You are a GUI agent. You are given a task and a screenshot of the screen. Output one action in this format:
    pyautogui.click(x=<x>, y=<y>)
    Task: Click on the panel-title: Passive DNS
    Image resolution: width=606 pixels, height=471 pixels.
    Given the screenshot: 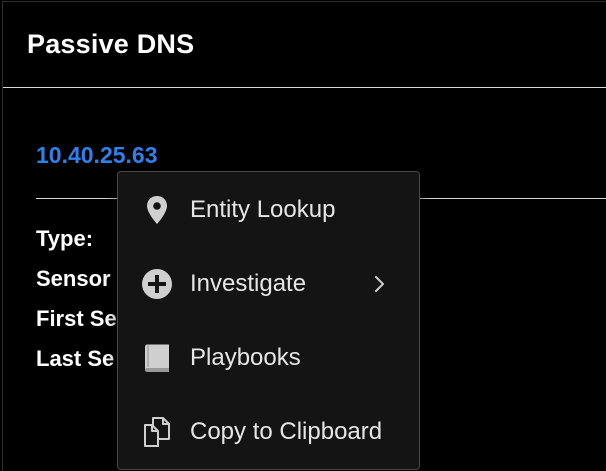 What is the action you would take?
    pyautogui.click(x=111, y=44)
    